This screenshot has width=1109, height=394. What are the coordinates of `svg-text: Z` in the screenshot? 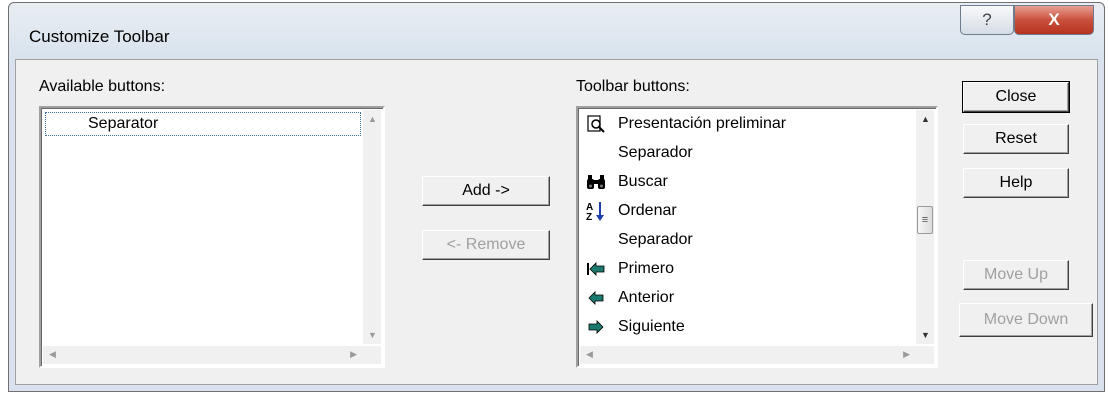 It's located at (589, 217).